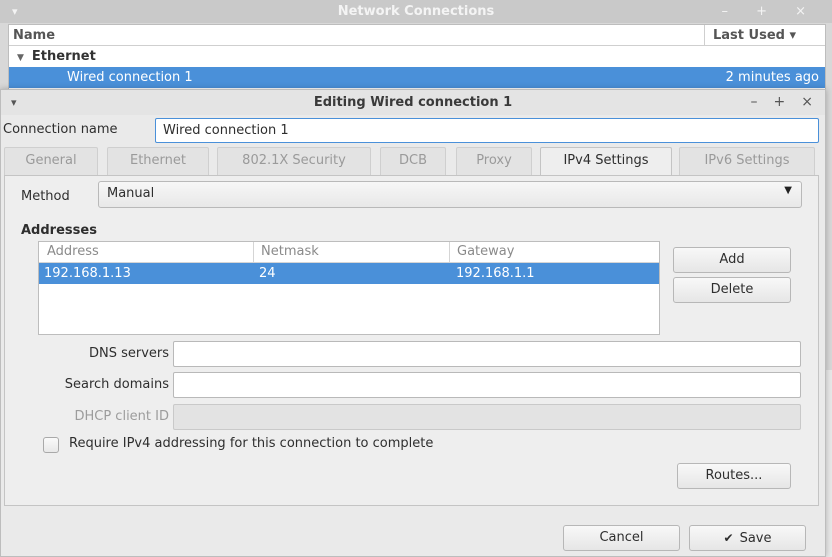  I want to click on column-netmask: Netmask, so click(351, 252).